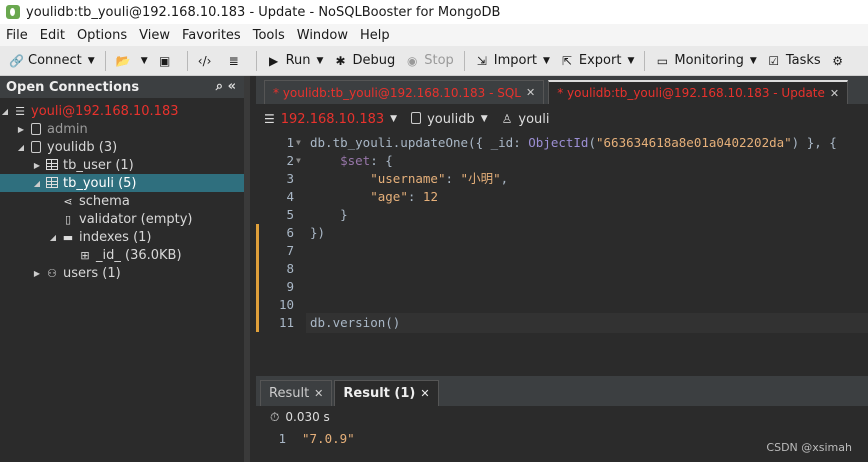 This screenshot has height=462, width=868. What do you see at coordinates (167, 61) in the screenshot?
I see `save-button: ▣` at bounding box center [167, 61].